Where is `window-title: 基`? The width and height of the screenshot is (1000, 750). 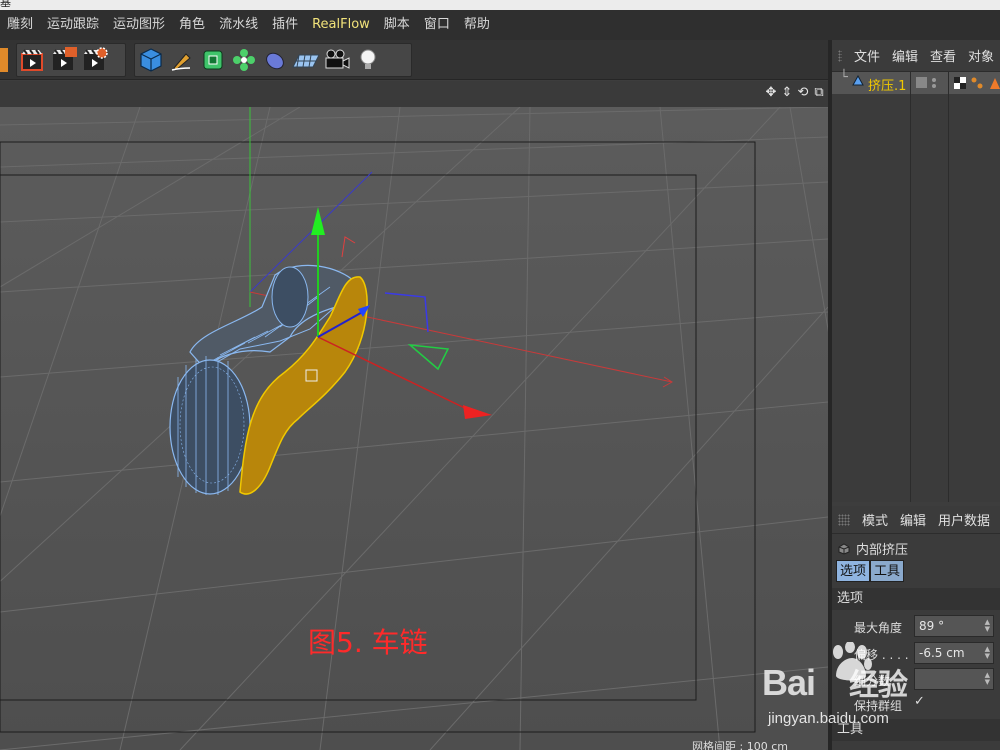 window-title: 基 is located at coordinates (5, 4).